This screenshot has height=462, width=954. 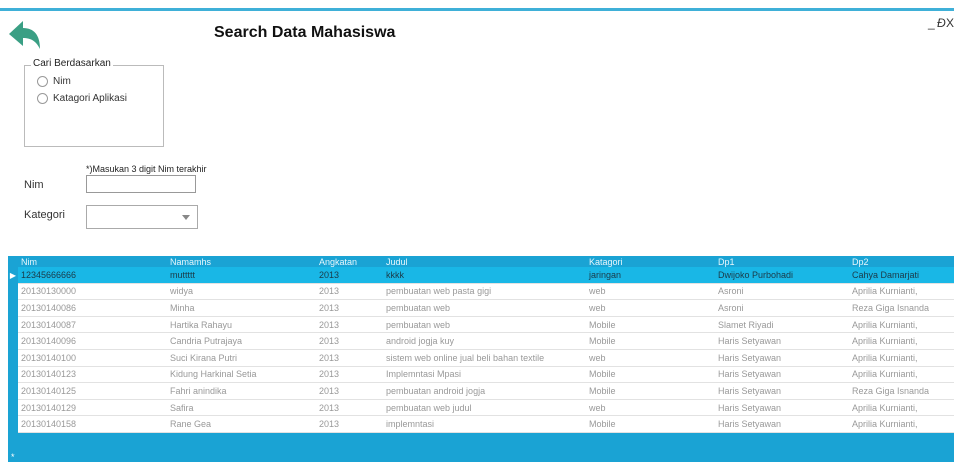 I want to click on cell-namamhs: Suci Kirana Putri, so click(x=241, y=358).